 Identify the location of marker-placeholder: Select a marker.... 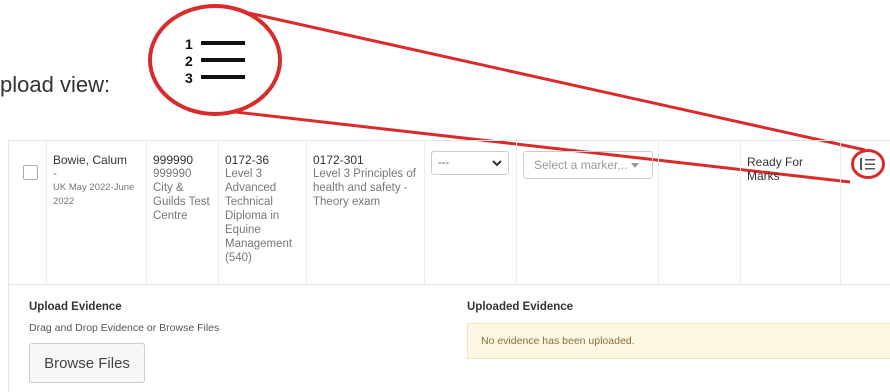
(581, 165).